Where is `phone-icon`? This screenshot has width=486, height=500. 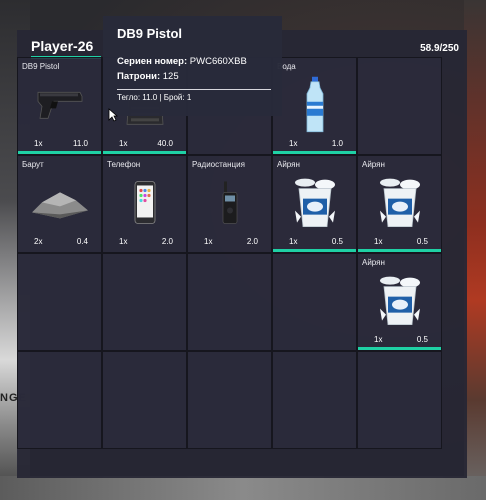 phone-icon is located at coordinates (145, 204).